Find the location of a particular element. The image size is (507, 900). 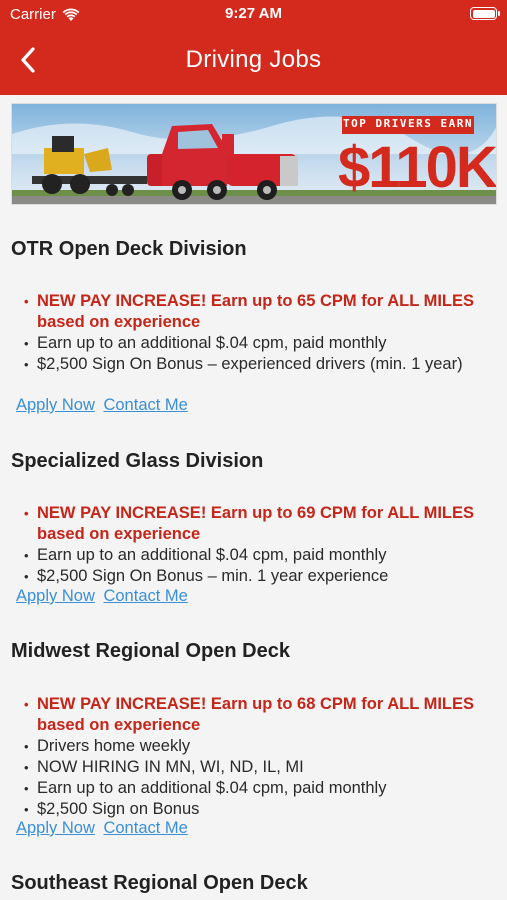

banner-amount-text: $110K is located at coordinates (417, 167).